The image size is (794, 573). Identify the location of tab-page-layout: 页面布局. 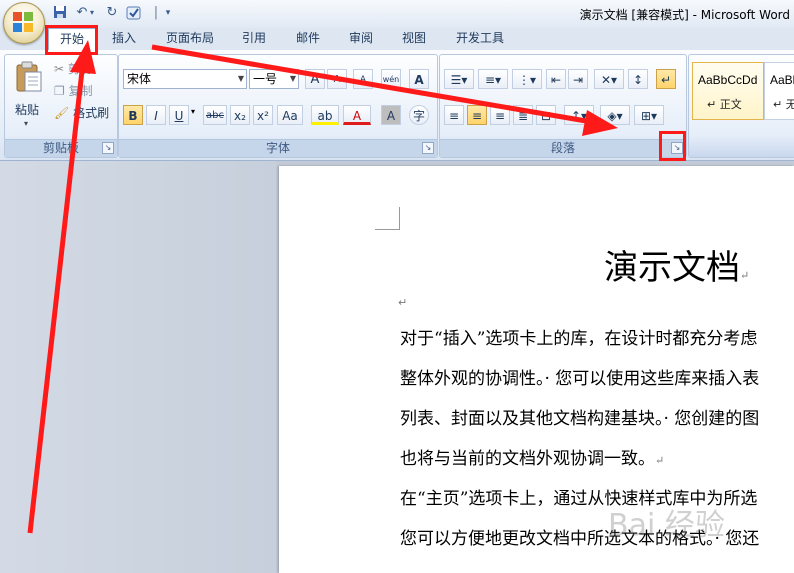
(190, 38).